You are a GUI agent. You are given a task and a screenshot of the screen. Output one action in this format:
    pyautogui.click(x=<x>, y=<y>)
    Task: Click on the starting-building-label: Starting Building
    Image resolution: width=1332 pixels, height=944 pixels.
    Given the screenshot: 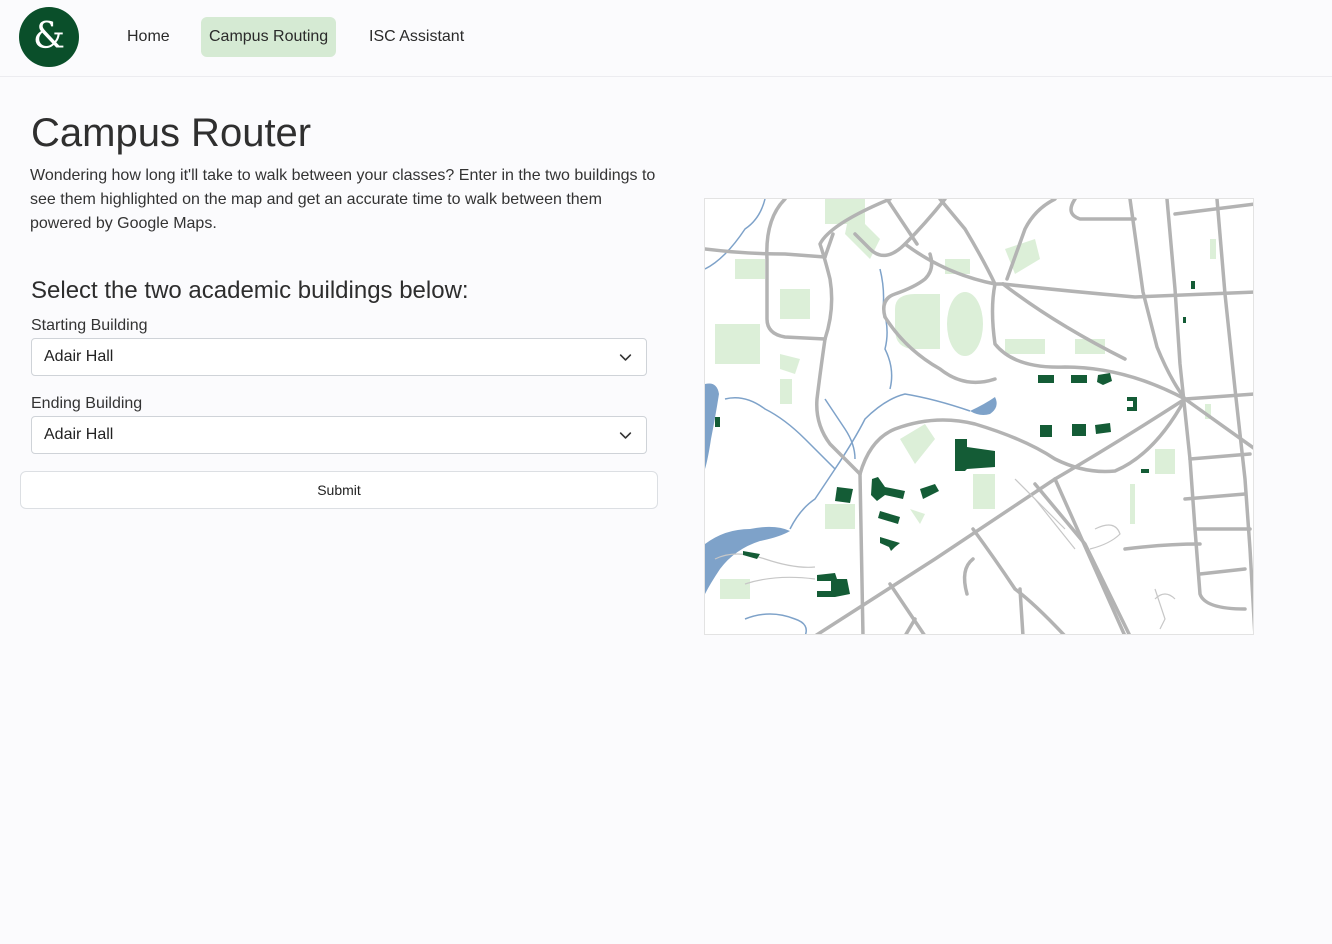 What is the action you would take?
    pyautogui.click(x=89, y=325)
    